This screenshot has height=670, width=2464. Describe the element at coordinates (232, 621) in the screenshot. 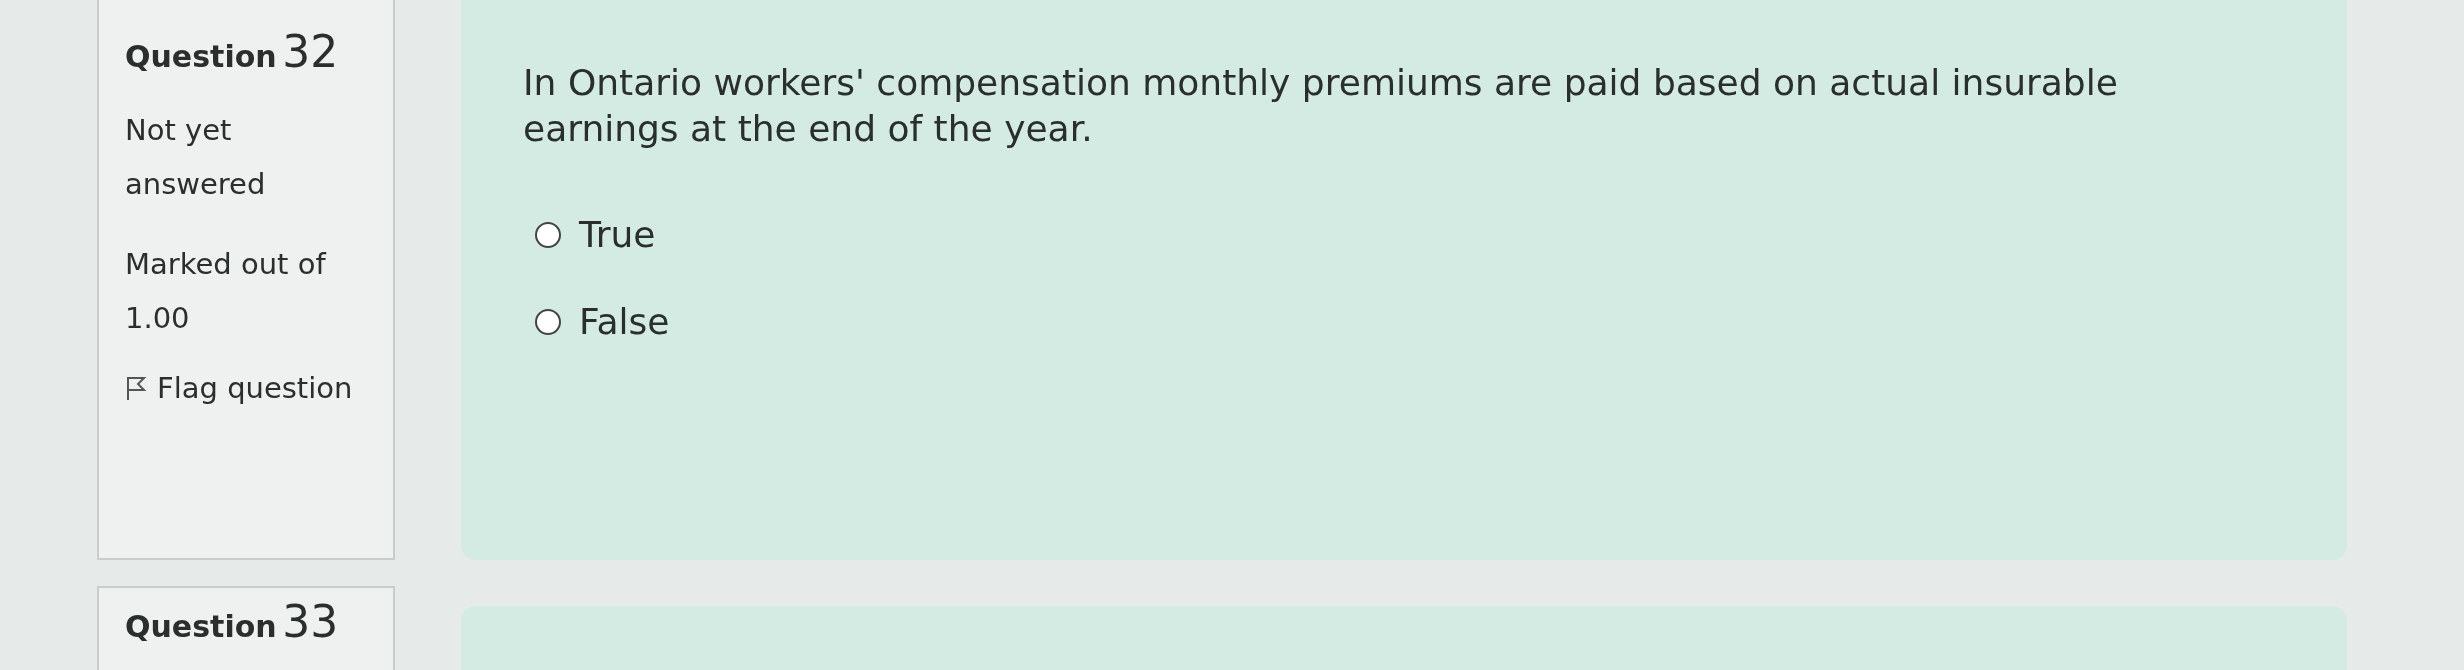

I see `question-number: Question 33` at that location.